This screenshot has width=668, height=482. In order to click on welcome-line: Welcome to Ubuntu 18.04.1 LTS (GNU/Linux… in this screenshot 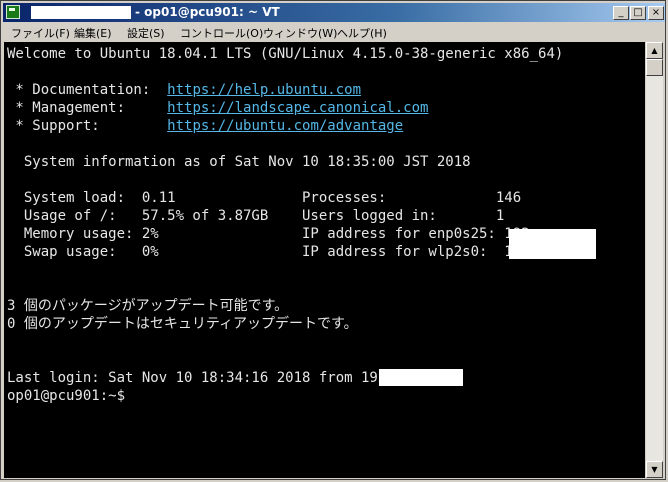, I will do `click(285, 54)`.